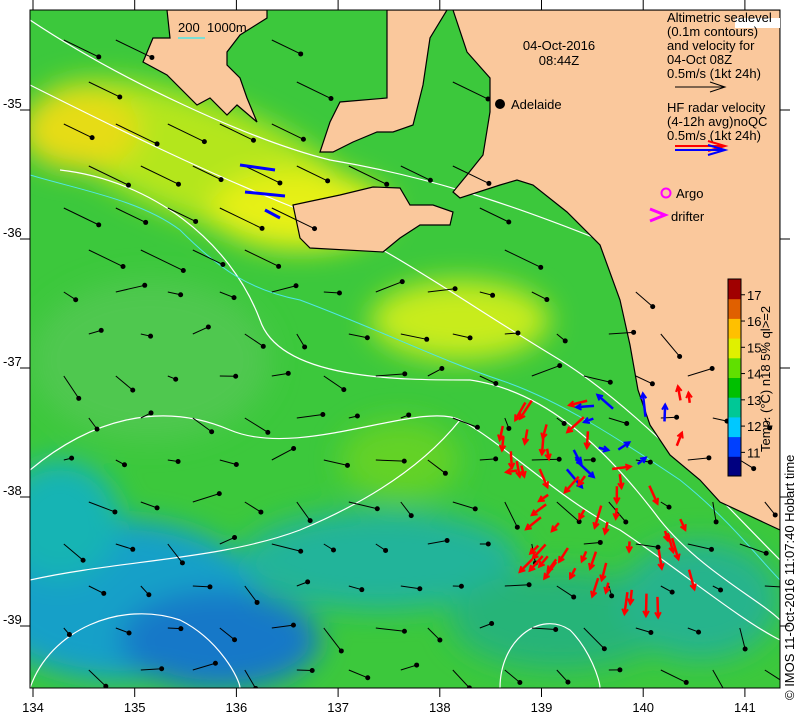  I want to click on adelaide-marker, so click(500, 104).